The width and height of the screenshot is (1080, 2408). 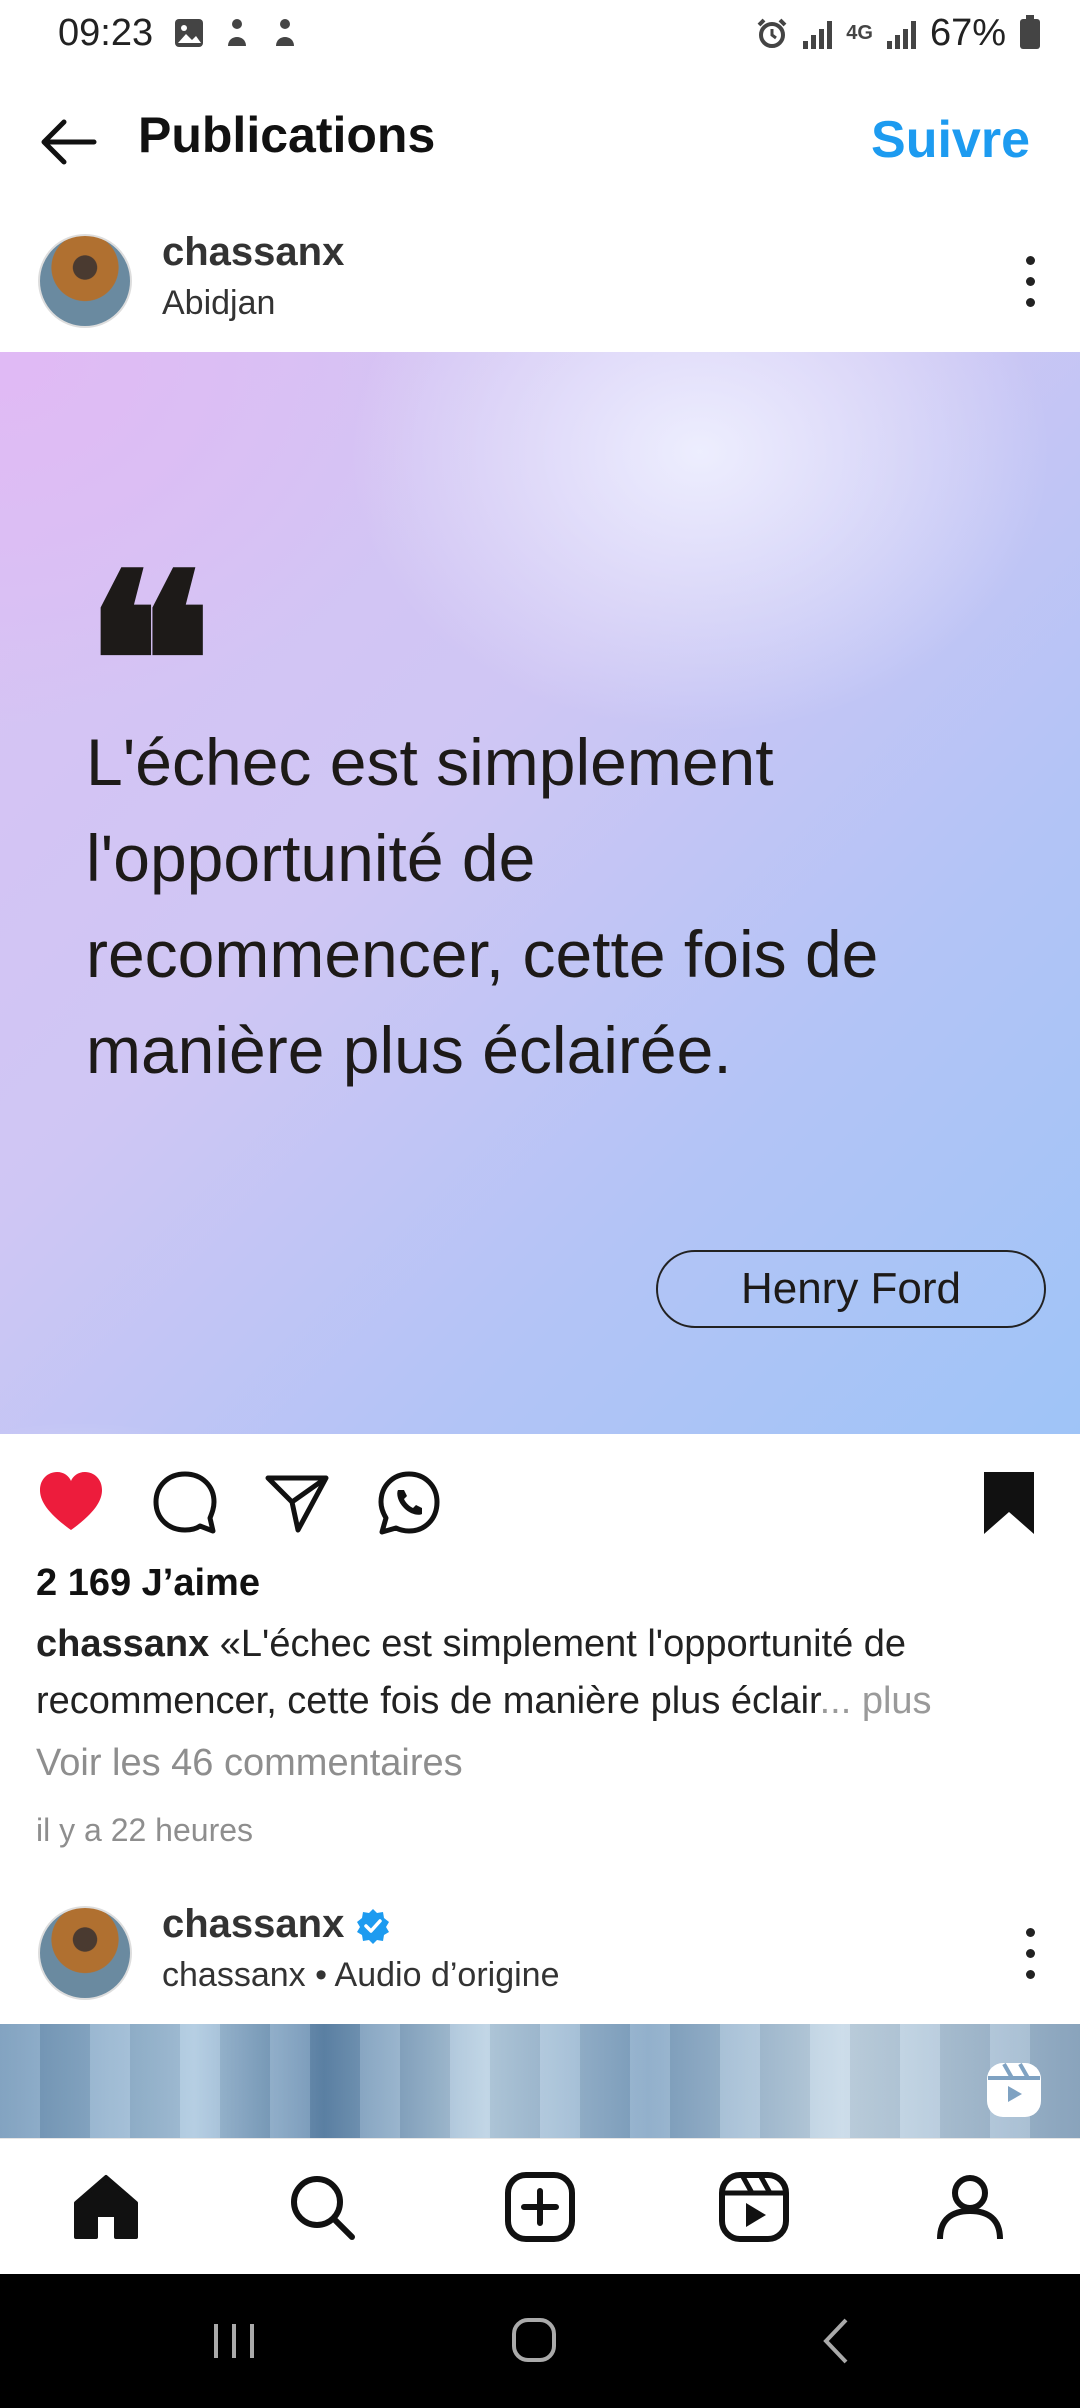 I want to click on back-button-icon, so click(x=838, y=2341).